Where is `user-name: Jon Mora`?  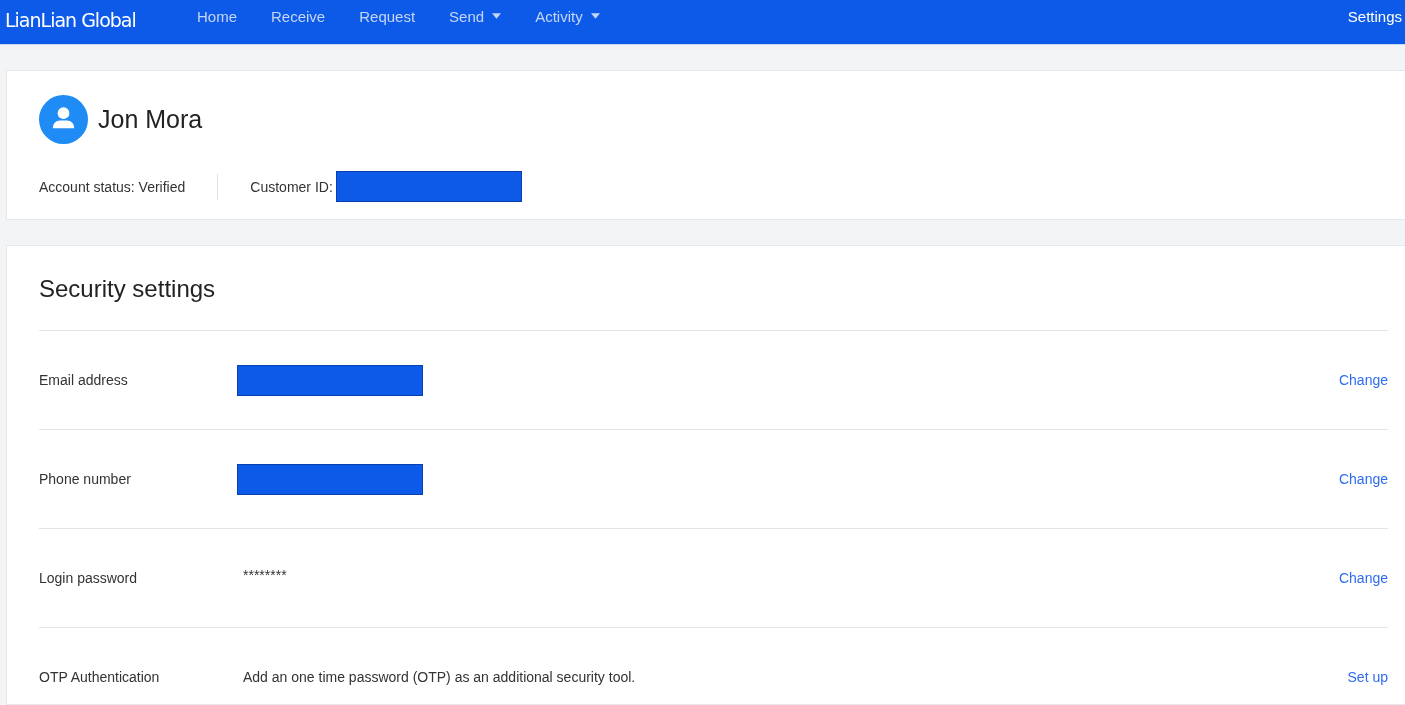
user-name: Jon Mora is located at coordinates (150, 119).